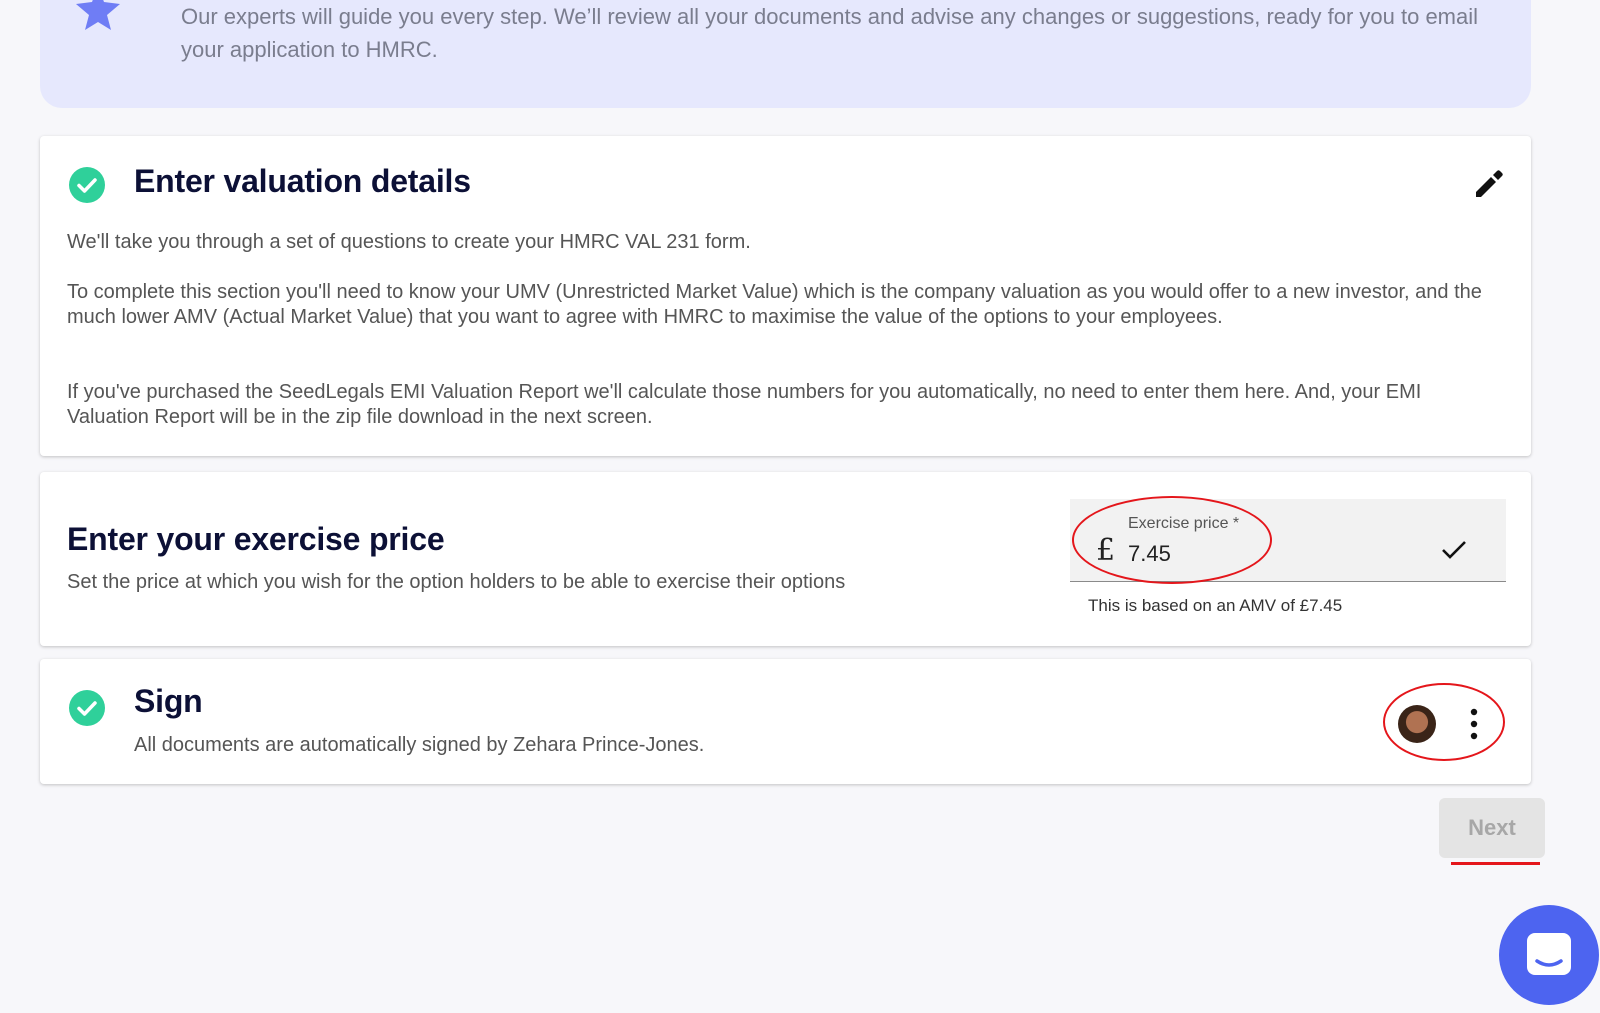 This screenshot has height=1013, width=1600. What do you see at coordinates (1106, 550) in the screenshot?
I see `currency-prefix: £` at bounding box center [1106, 550].